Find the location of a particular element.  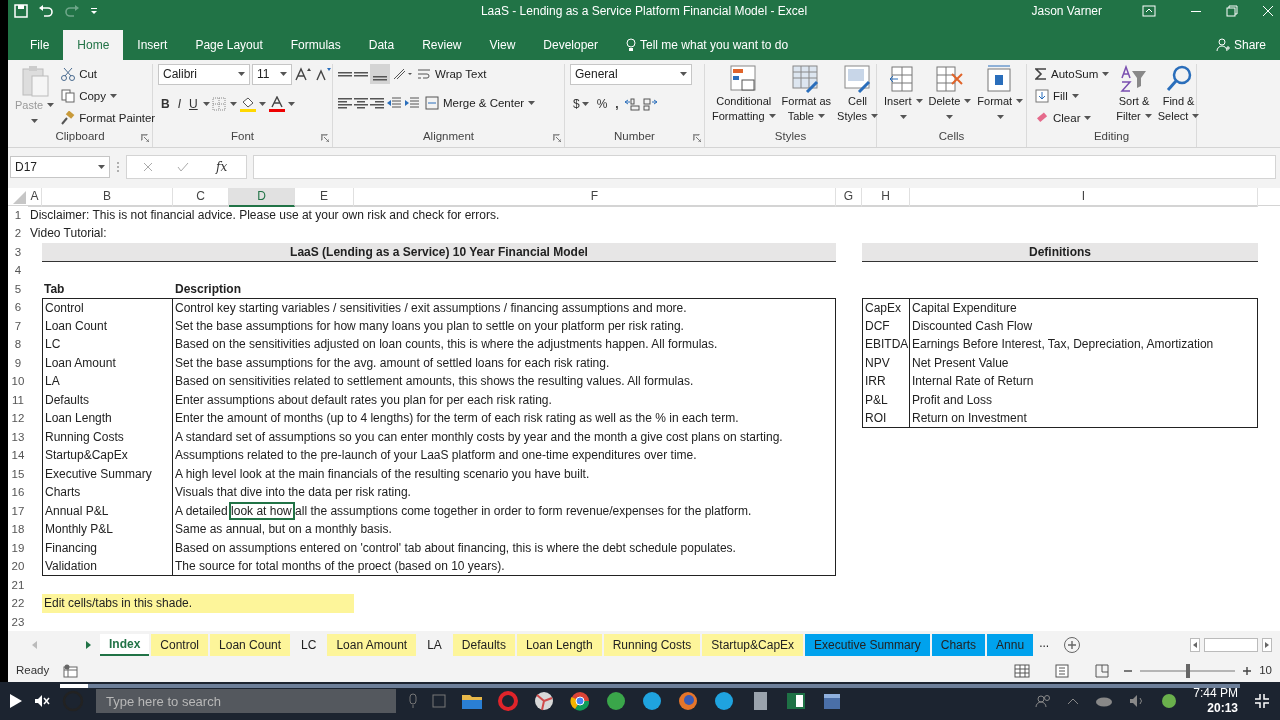

column-header: H is located at coordinates (886, 197).